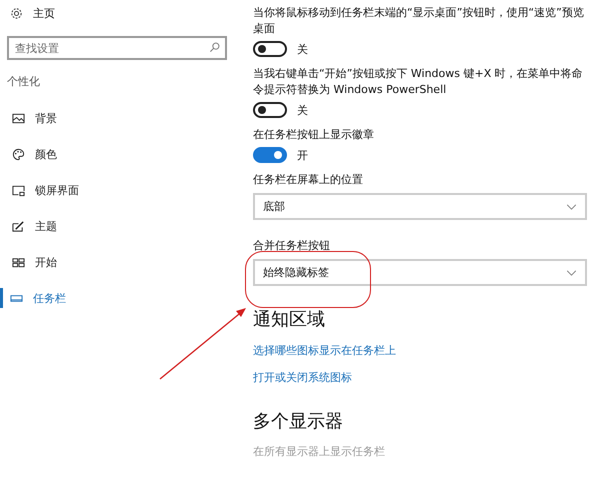 The height and width of the screenshot is (493, 600). I want to click on dropdown: 始终隐藏标签, so click(420, 272).